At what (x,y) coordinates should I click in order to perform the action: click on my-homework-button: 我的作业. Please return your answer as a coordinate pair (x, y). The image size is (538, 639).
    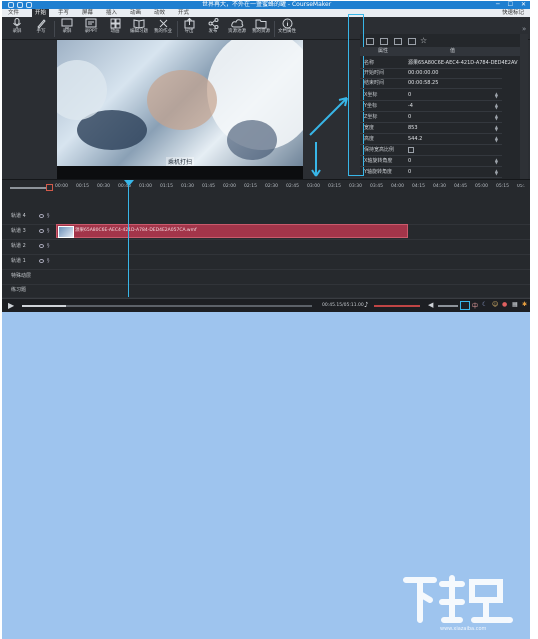
    Looking at the image, I should click on (163, 28).